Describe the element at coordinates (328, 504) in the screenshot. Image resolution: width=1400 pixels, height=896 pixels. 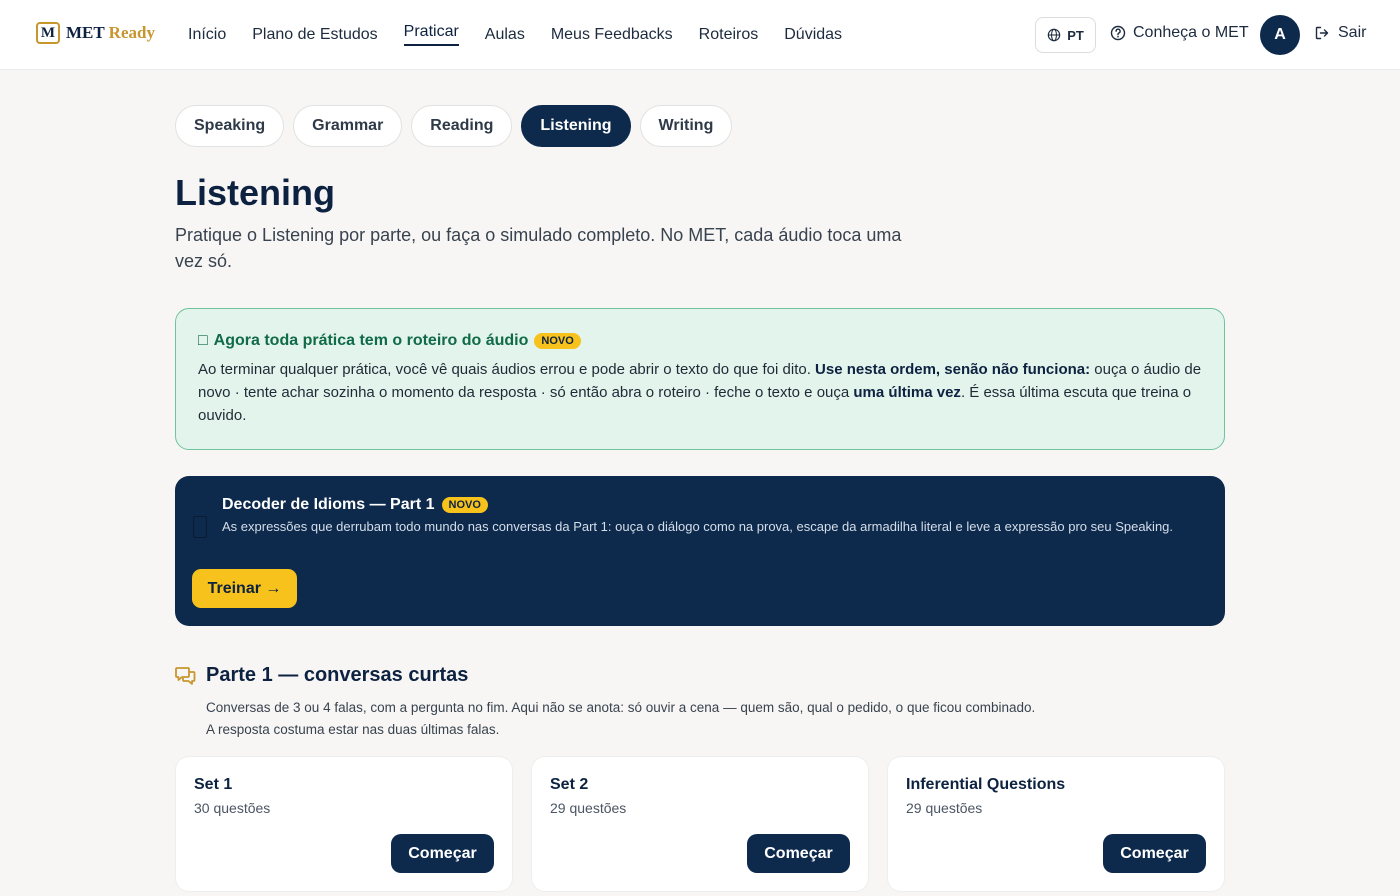
I see `decoder-title: Decoder de Idioms — Part 1` at that location.